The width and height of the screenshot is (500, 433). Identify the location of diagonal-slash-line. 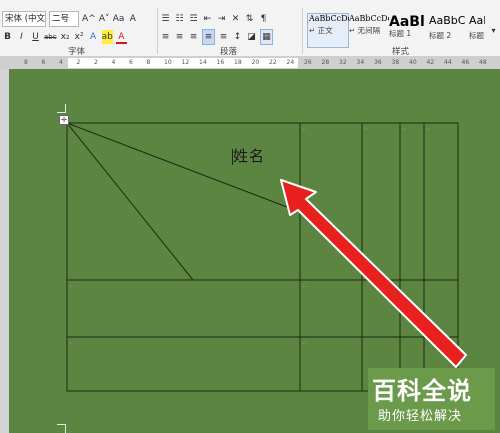
(183, 167).